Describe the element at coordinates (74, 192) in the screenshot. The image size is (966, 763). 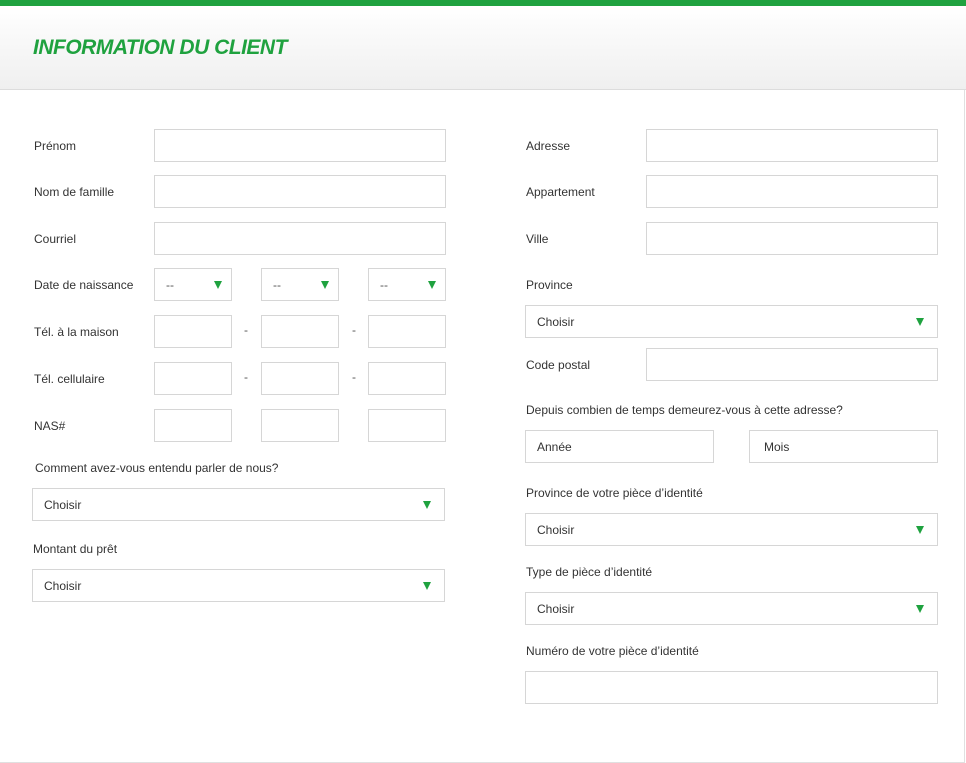
I see `last-name-label: Nom de famille` at that location.